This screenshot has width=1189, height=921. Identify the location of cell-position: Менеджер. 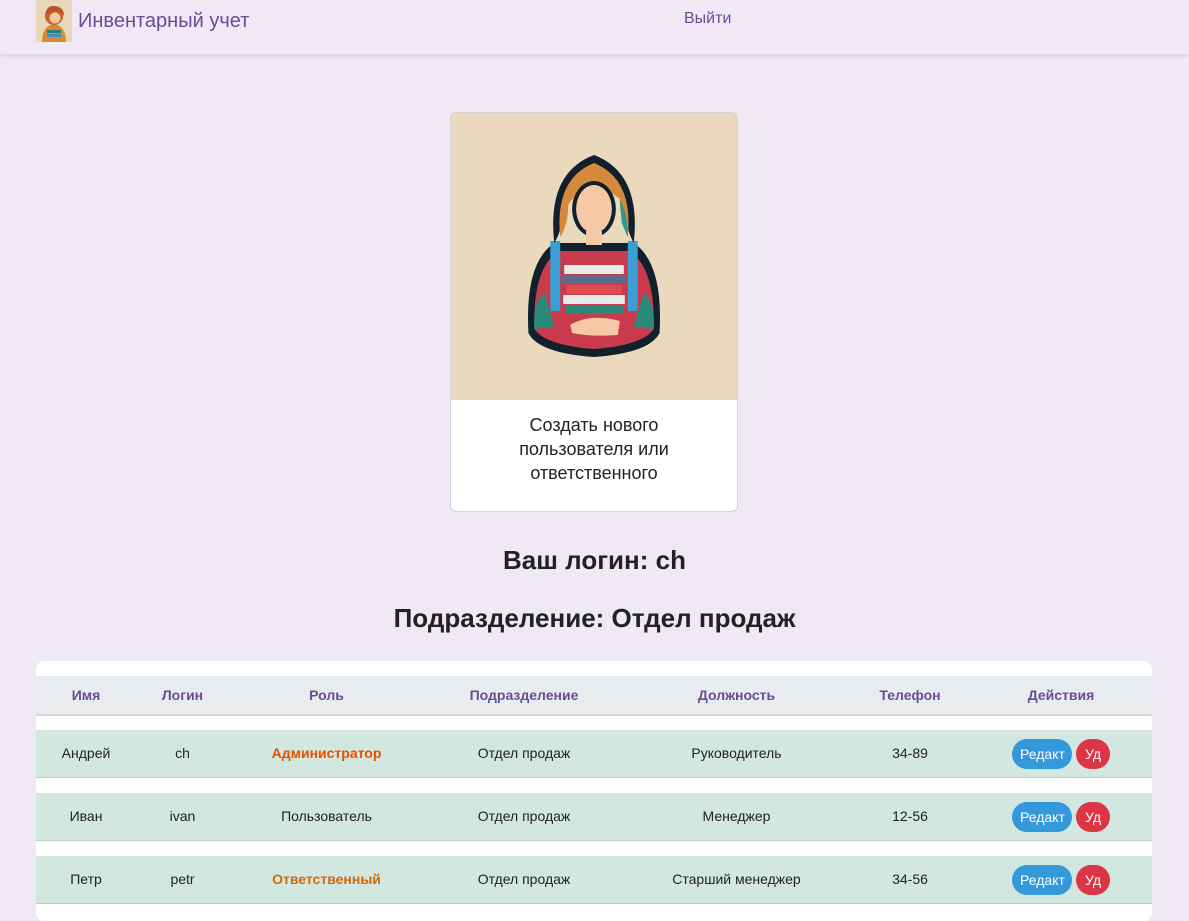
(736, 816).